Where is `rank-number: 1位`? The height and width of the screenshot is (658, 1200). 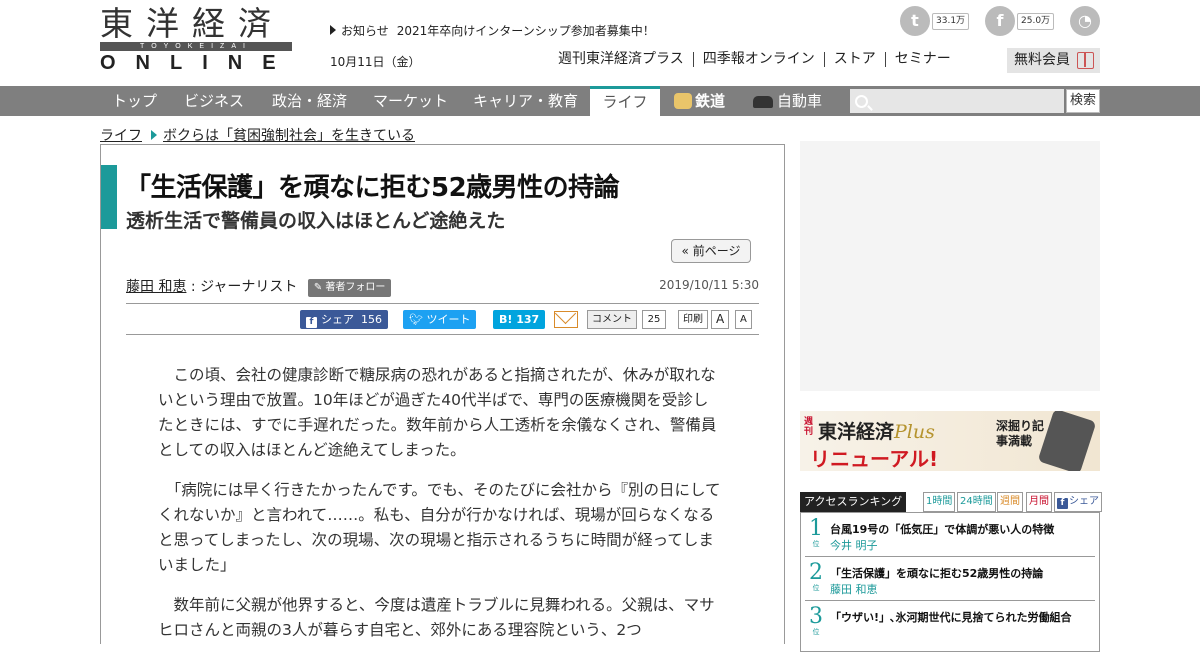 rank-number: 1位 is located at coordinates (816, 533).